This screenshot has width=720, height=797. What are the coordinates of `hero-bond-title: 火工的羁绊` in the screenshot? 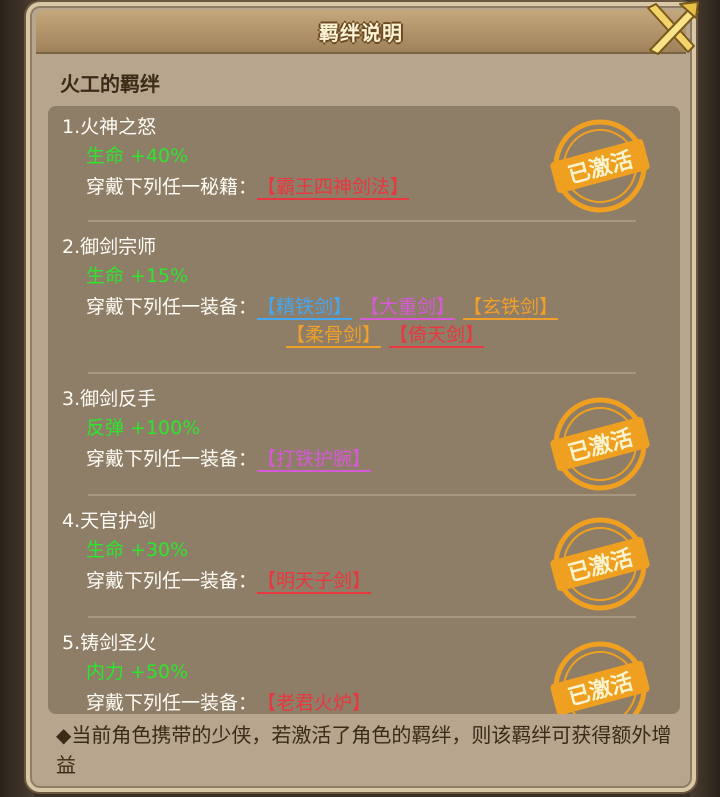 It's located at (110, 84).